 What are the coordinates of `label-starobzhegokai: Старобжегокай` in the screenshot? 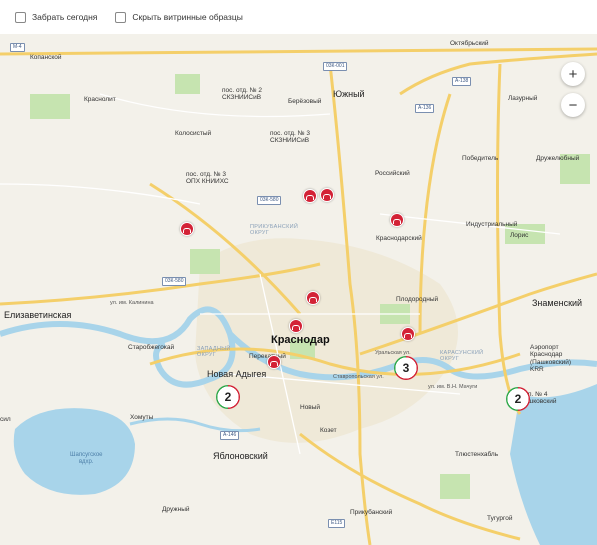 It's located at (151, 347).